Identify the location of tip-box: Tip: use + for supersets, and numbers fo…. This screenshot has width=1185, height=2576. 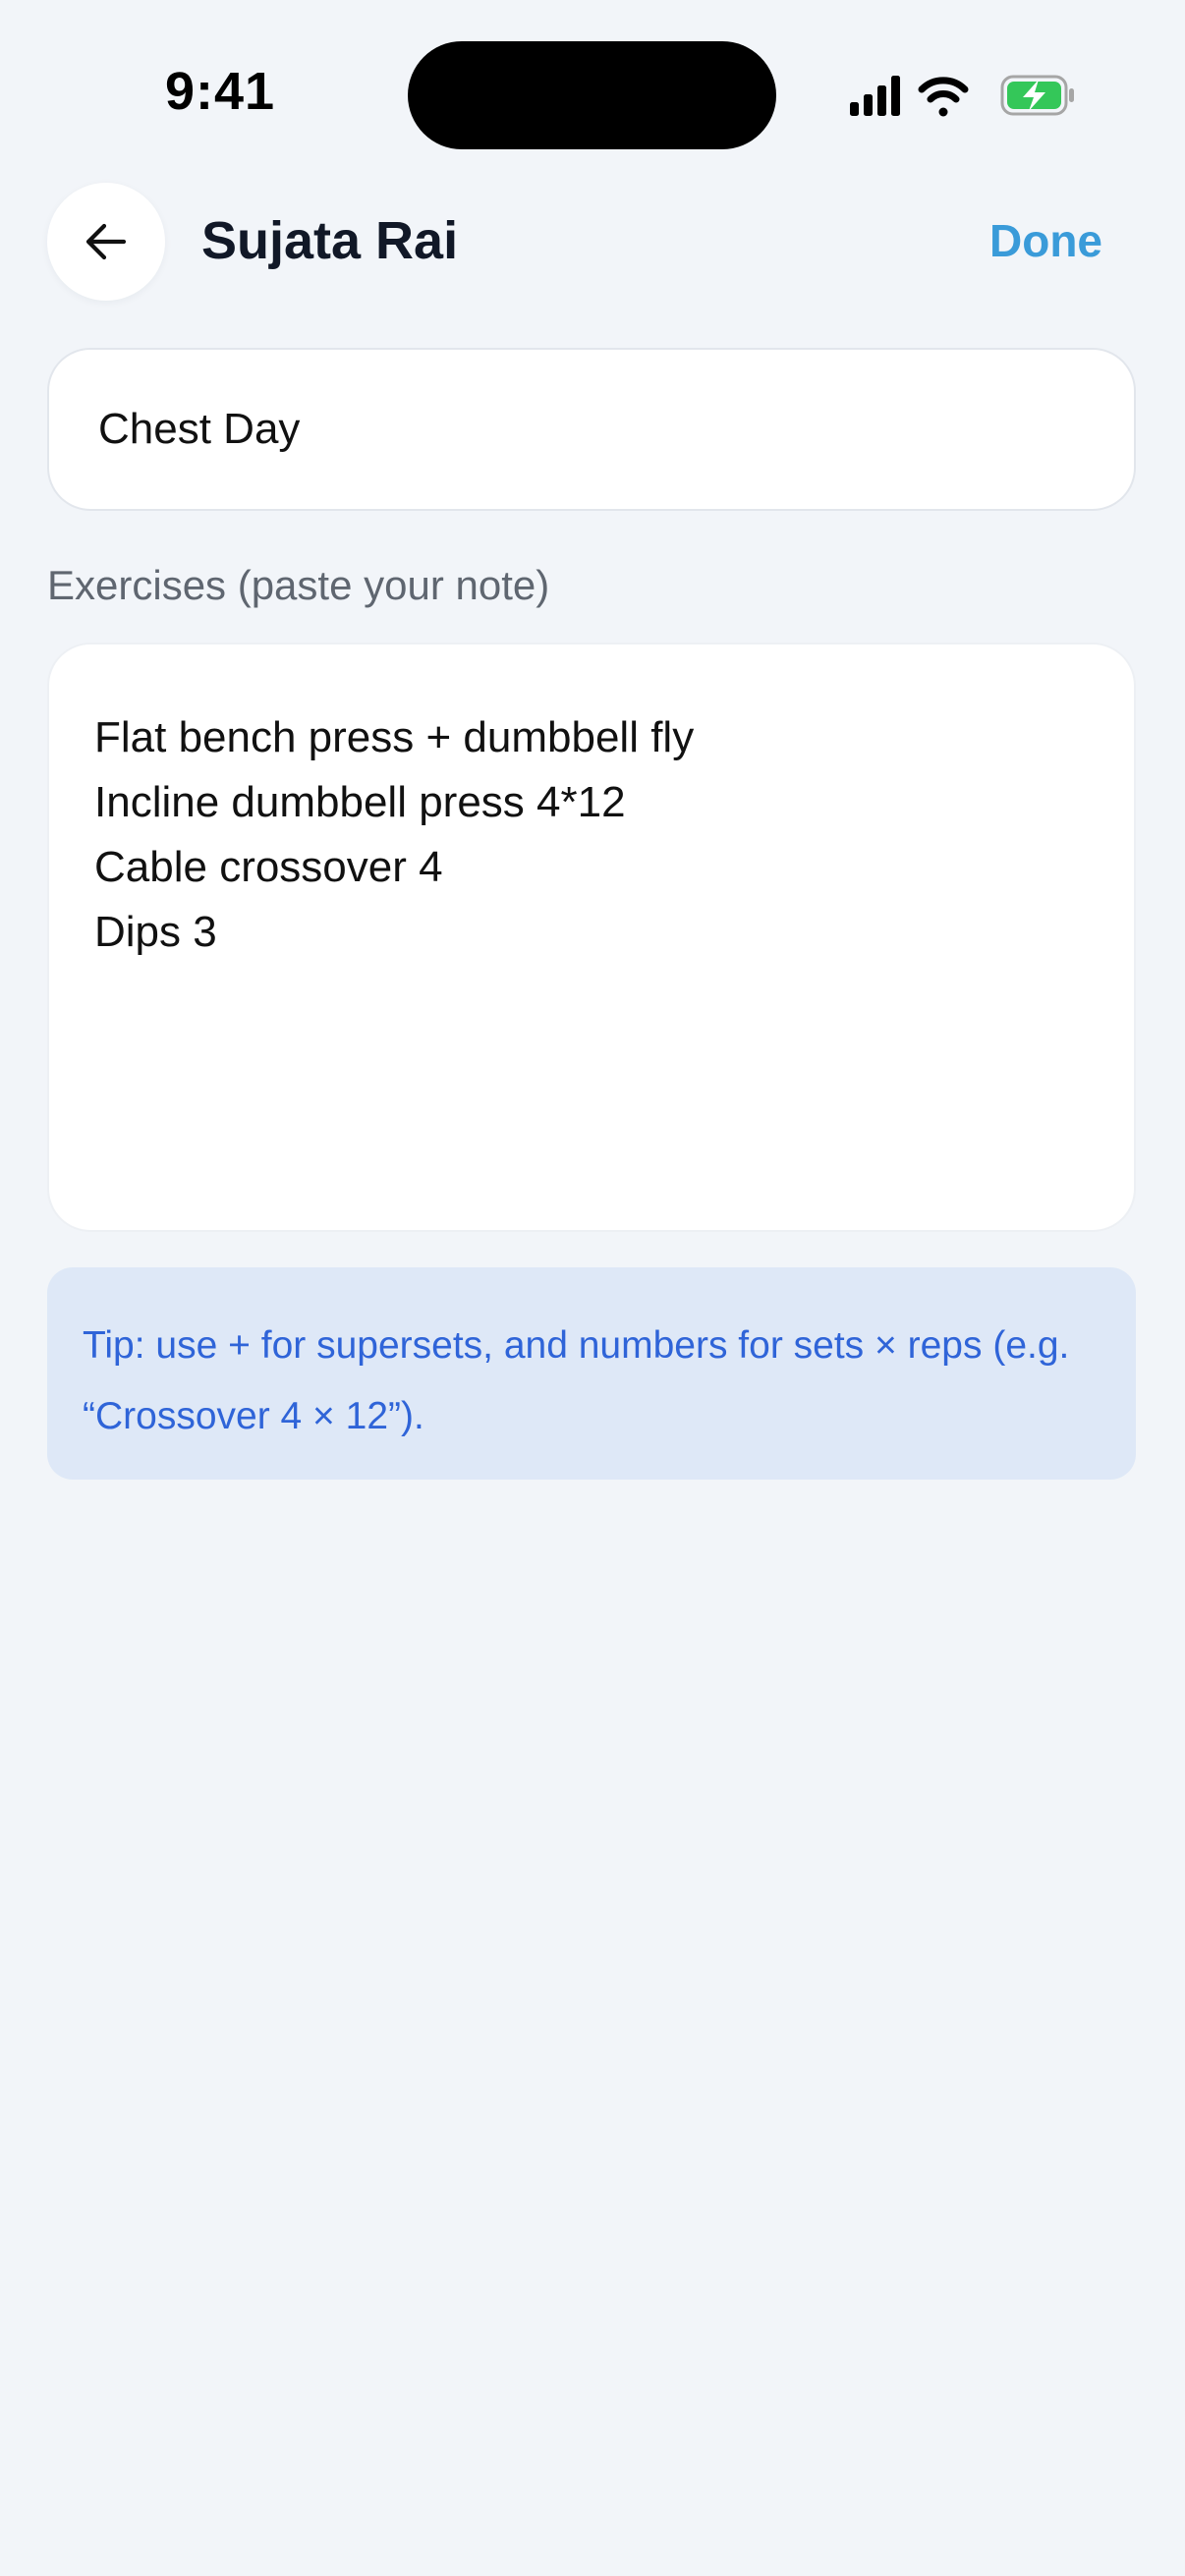
(592, 1373).